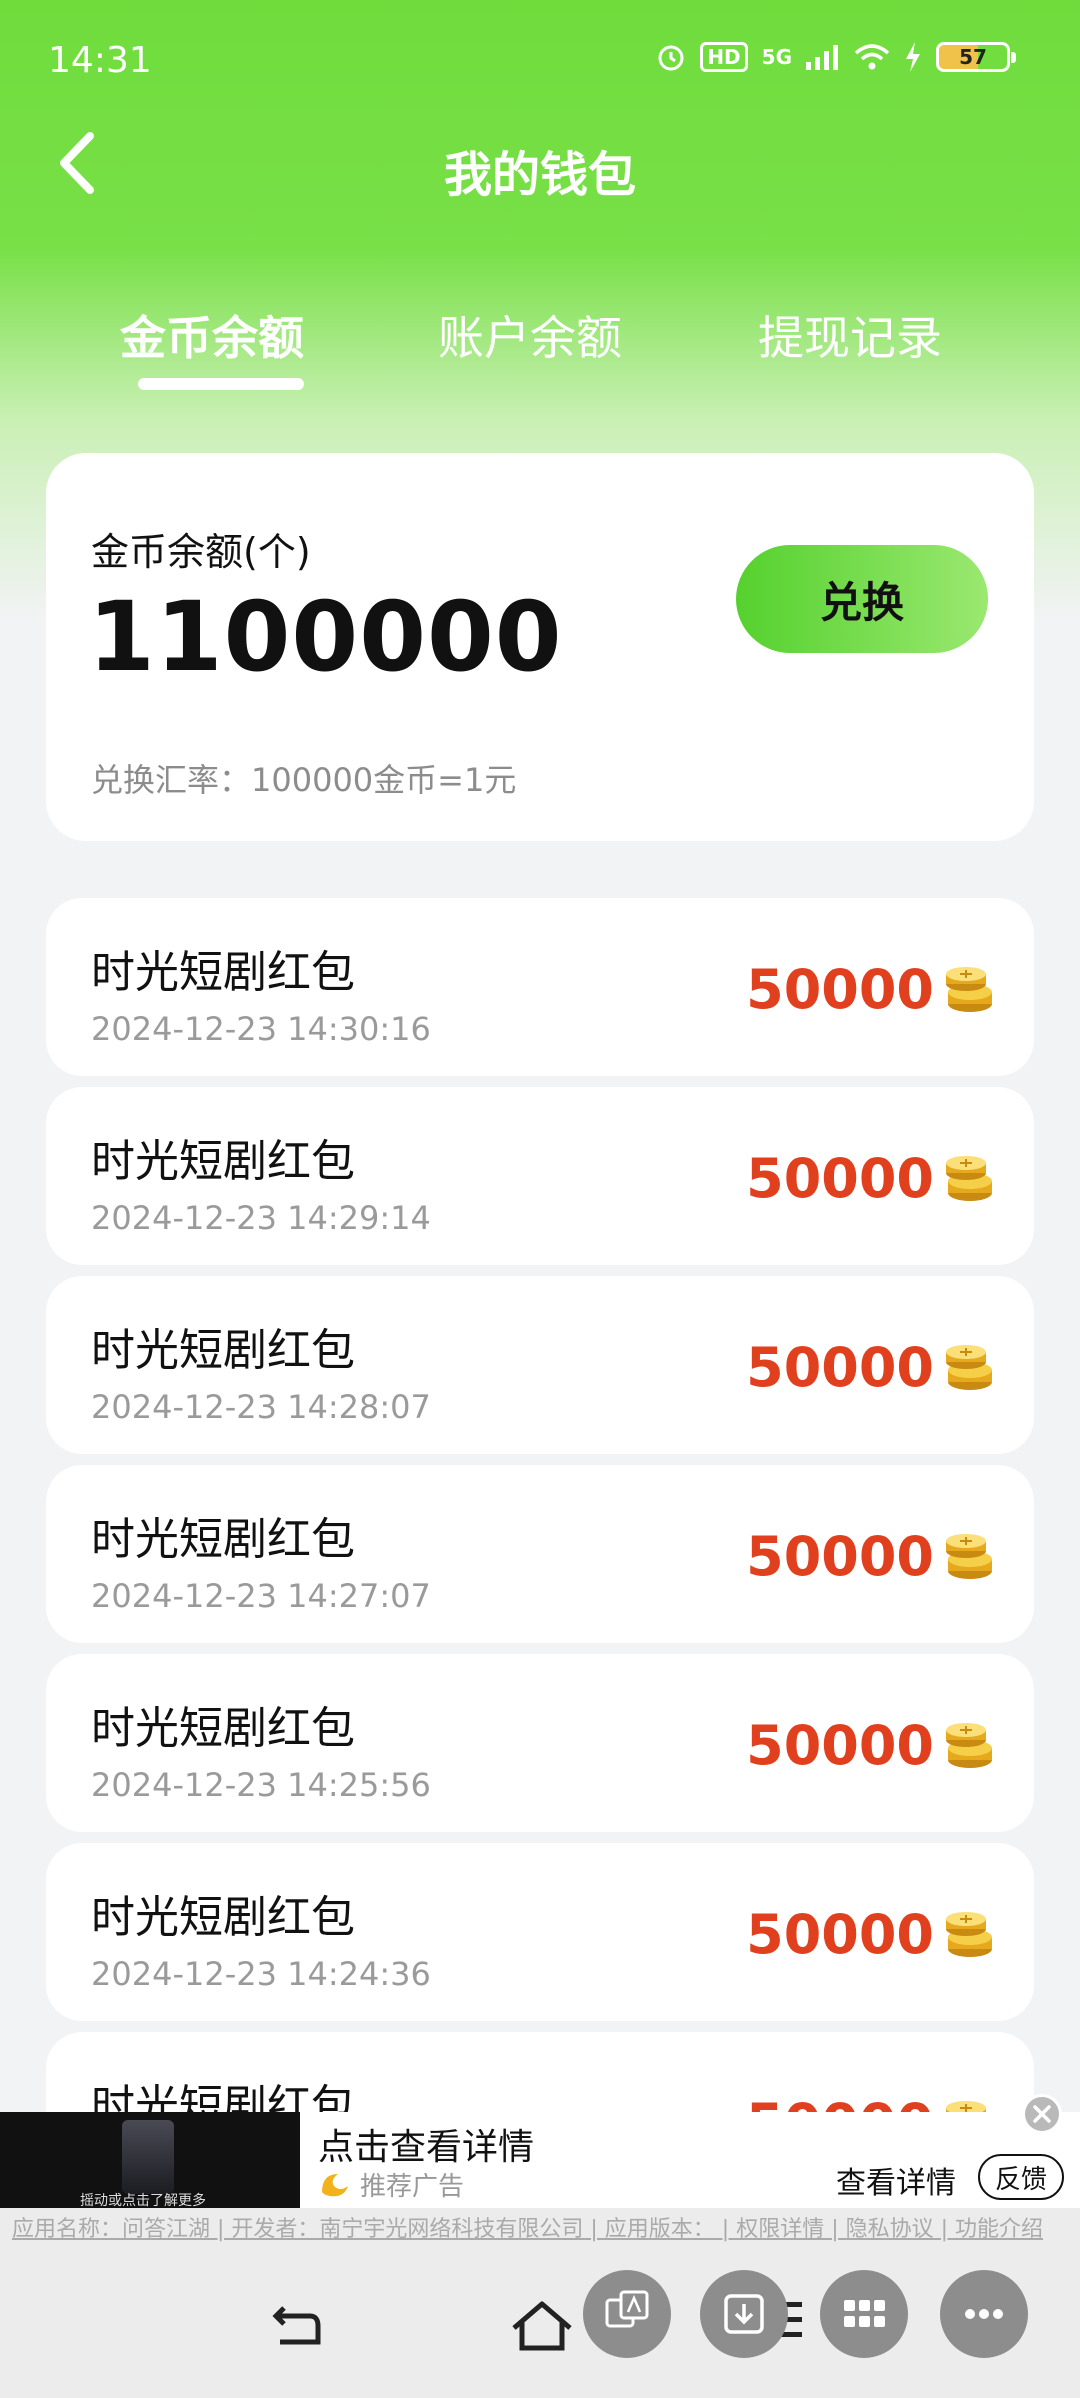 This screenshot has height=2398, width=1080. What do you see at coordinates (261, 1218) in the screenshot?
I see `record-time: 2024-12-23 14:29:14` at bounding box center [261, 1218].